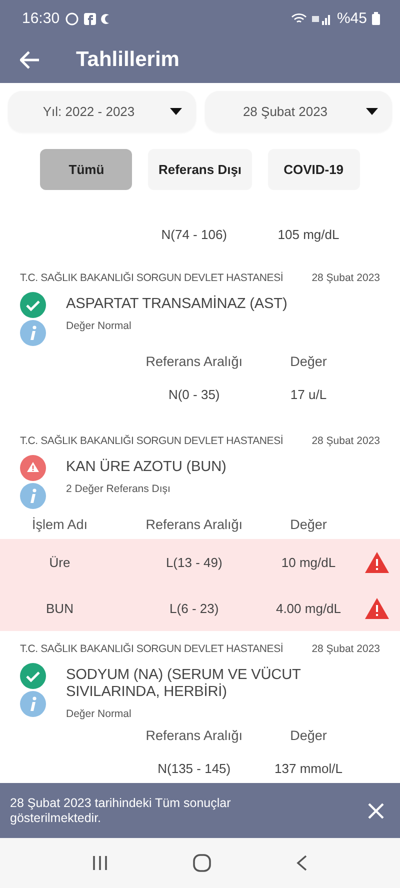  I want to click on reference-range: N(0 - 35), so click(194, 394).